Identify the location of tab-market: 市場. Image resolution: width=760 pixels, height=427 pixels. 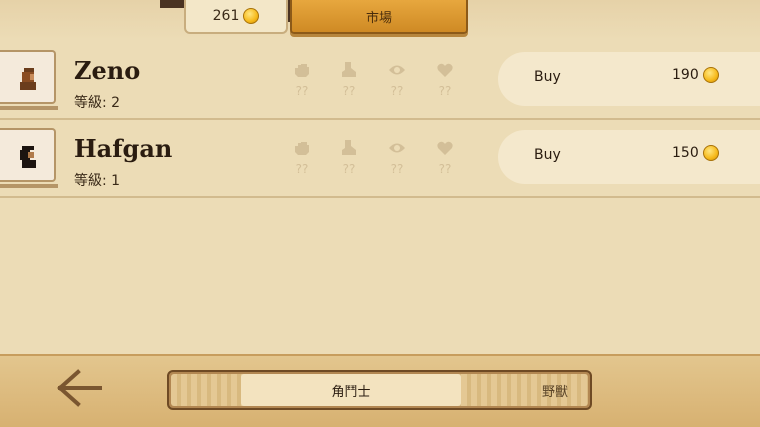
(379, 17).